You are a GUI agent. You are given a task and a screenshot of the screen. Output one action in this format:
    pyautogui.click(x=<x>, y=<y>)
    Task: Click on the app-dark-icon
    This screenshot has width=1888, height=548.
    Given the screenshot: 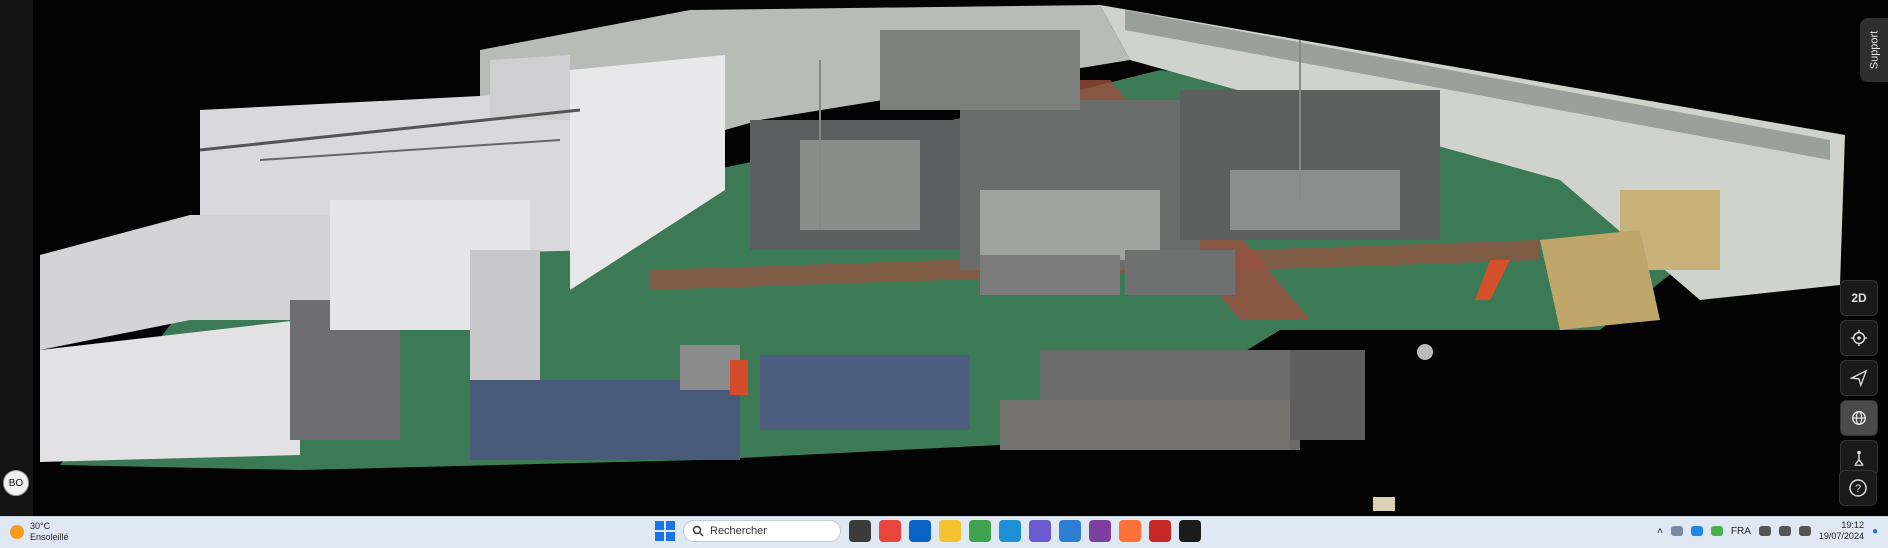 What is the action you would take?
    pyautogui.click(x=1190, y=531)
    